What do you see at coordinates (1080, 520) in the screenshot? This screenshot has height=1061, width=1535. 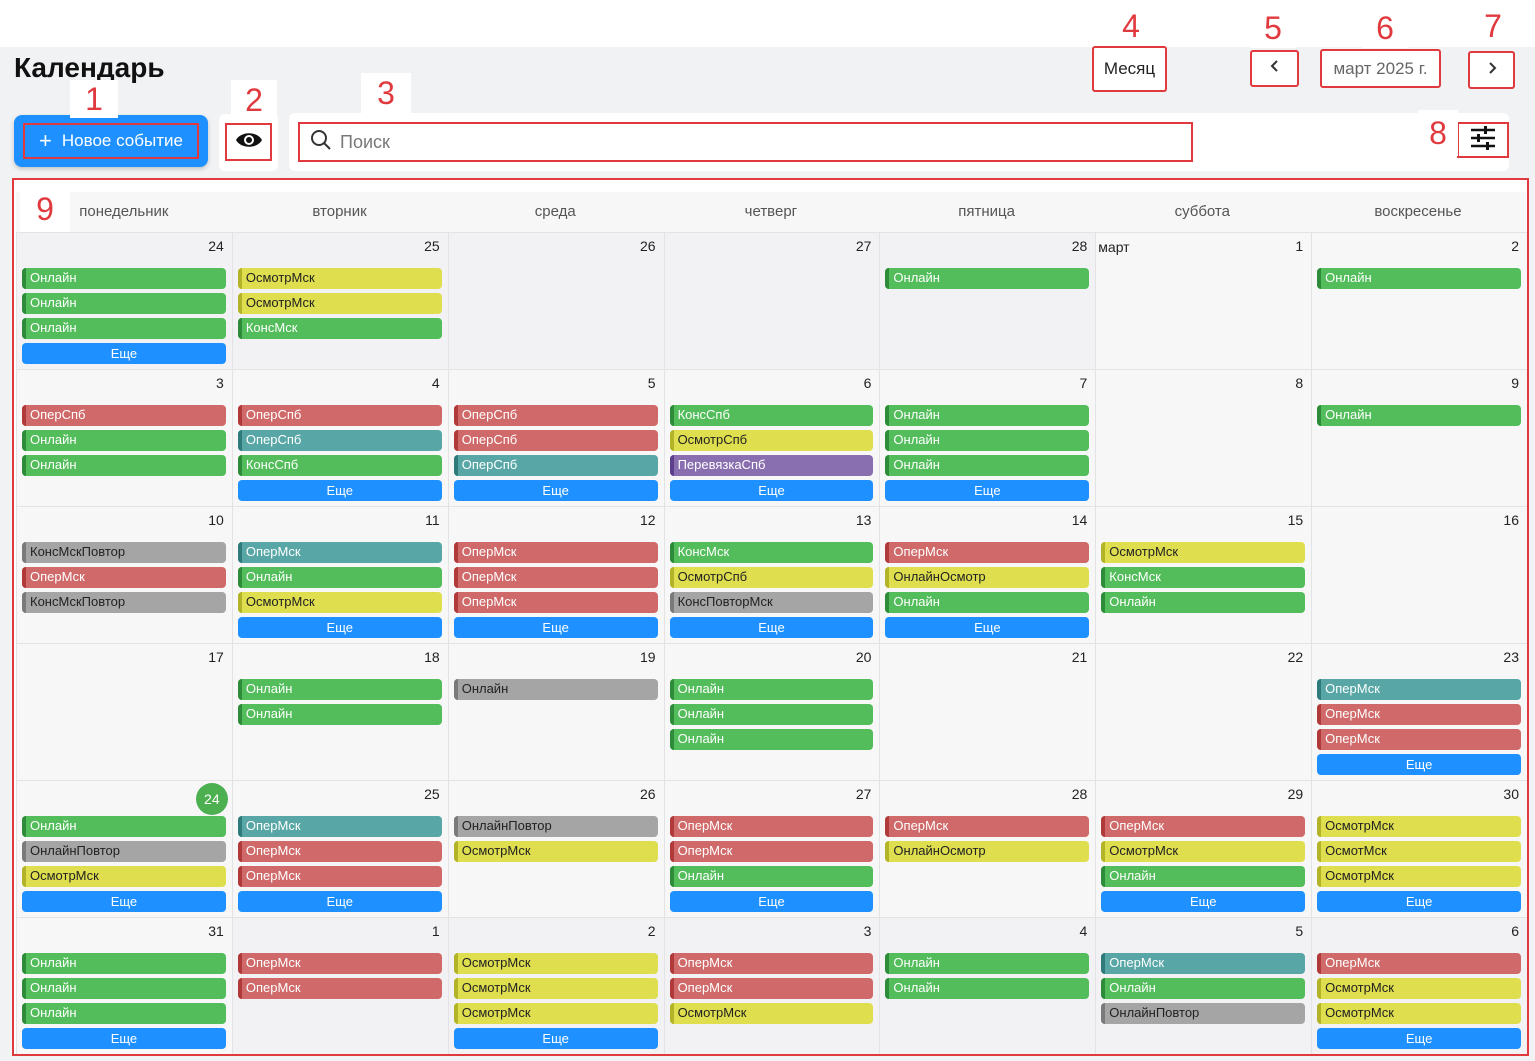 I see `day-number: 14` at bounding box center [1080, 520].